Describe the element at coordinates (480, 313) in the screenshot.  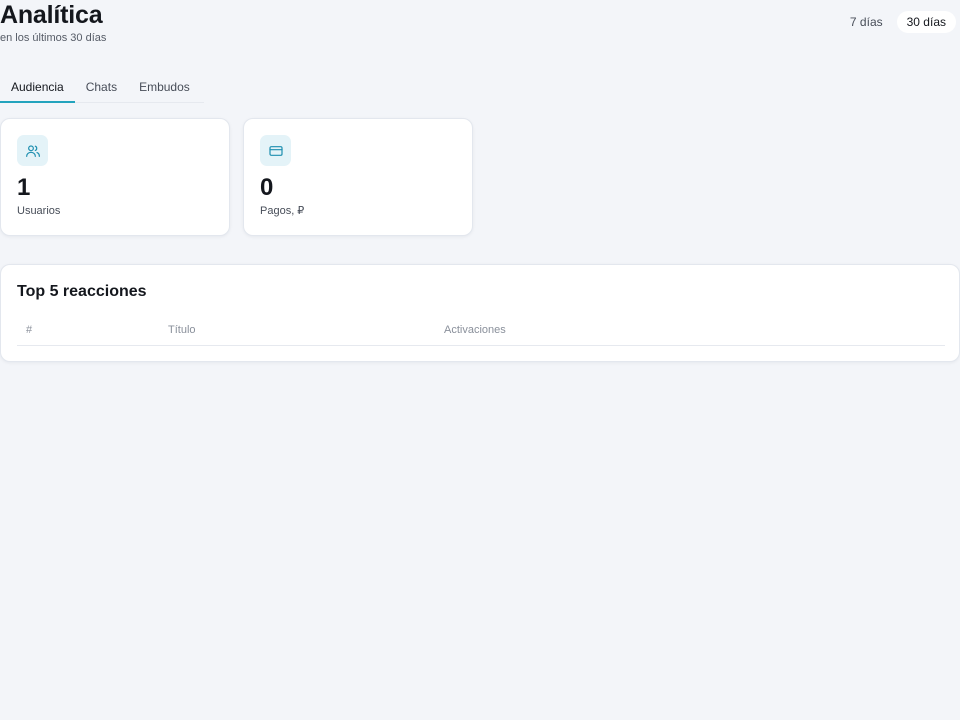
I see `top-reactions-card: Top 5 reacciones # Título Activaciones` at that location.